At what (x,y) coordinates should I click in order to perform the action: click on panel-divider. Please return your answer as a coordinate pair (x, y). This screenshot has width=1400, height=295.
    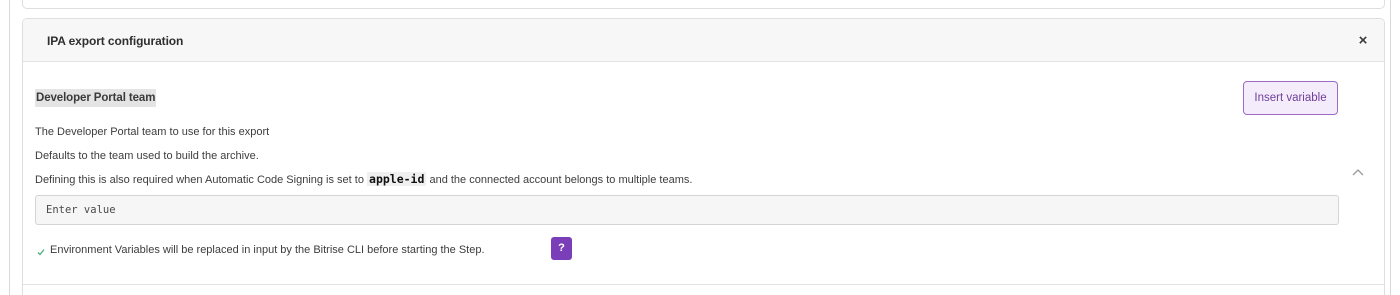
    Looking at the image, I should click on (703, 284).